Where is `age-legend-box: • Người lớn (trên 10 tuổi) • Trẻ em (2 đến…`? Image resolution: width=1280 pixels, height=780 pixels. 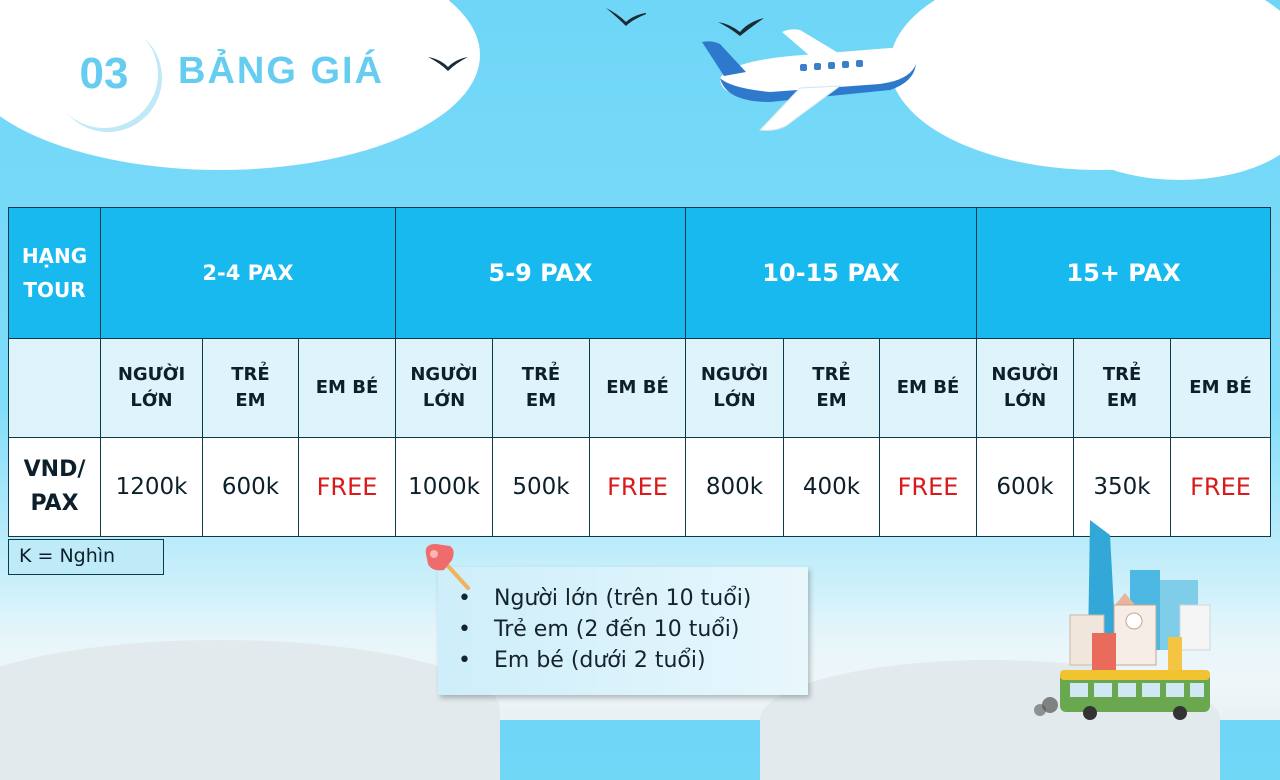
age-legend-box: • Người lớn (trên 10 tuổi) • Trẻ em (2 đến… is located at coordinates (623, 631).